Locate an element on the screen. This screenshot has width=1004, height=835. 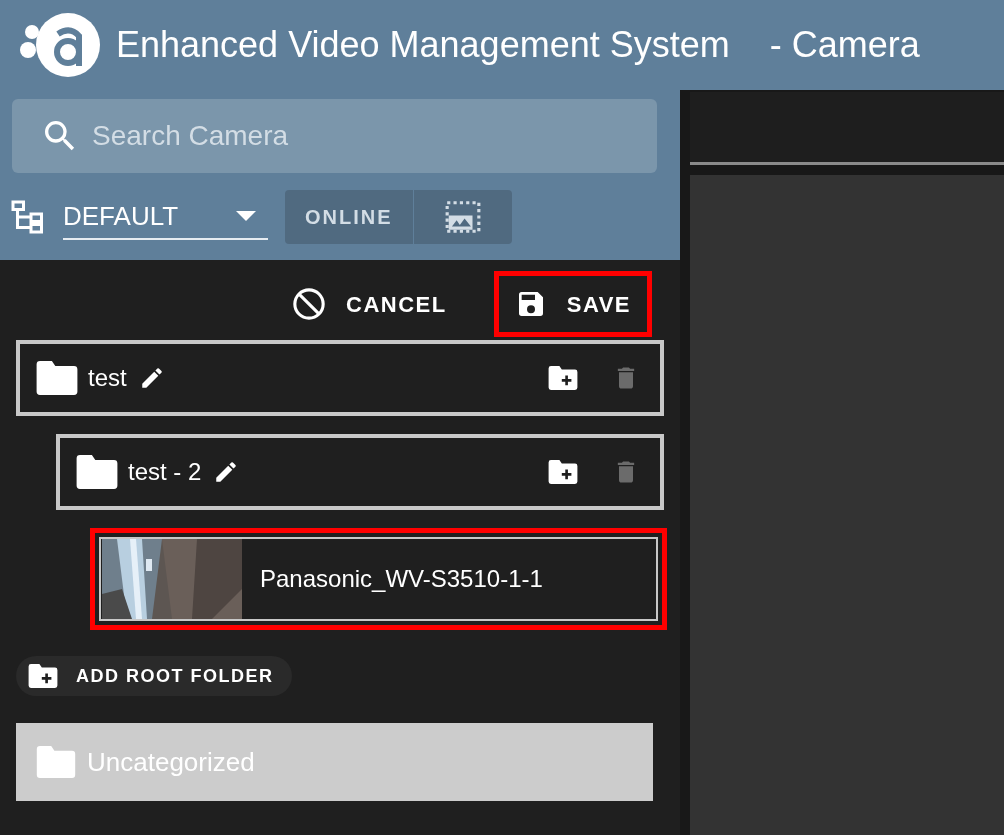
tree-structure-icon is located at coordinates (28, 217).